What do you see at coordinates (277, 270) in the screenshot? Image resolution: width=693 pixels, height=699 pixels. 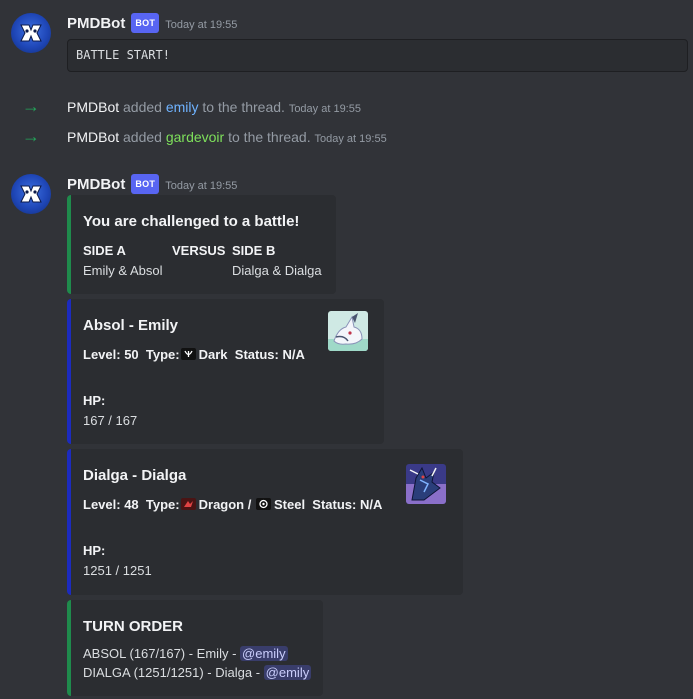 I see `field-value: Dialga & Dialga` at bounding box center [277, 270].